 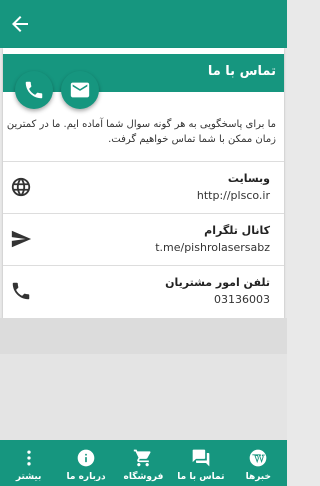 I want to click on website-link: http://plsco.ir, so click(x=233, y=195).